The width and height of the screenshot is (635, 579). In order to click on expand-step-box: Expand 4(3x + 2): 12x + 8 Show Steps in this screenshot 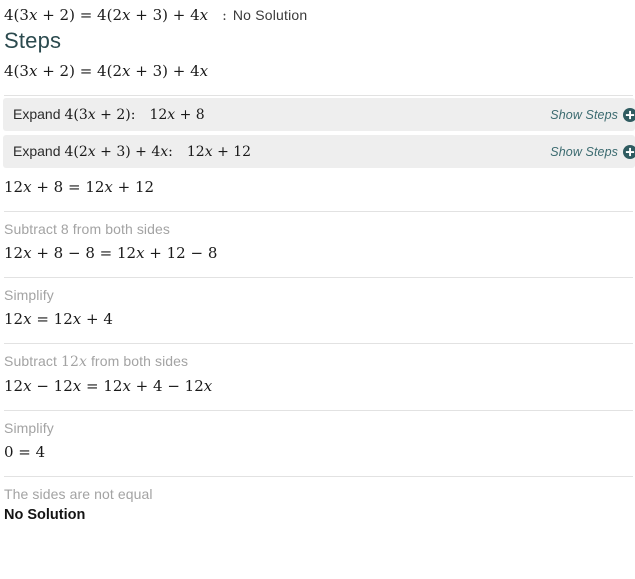, I will do `click(319, 114)`.